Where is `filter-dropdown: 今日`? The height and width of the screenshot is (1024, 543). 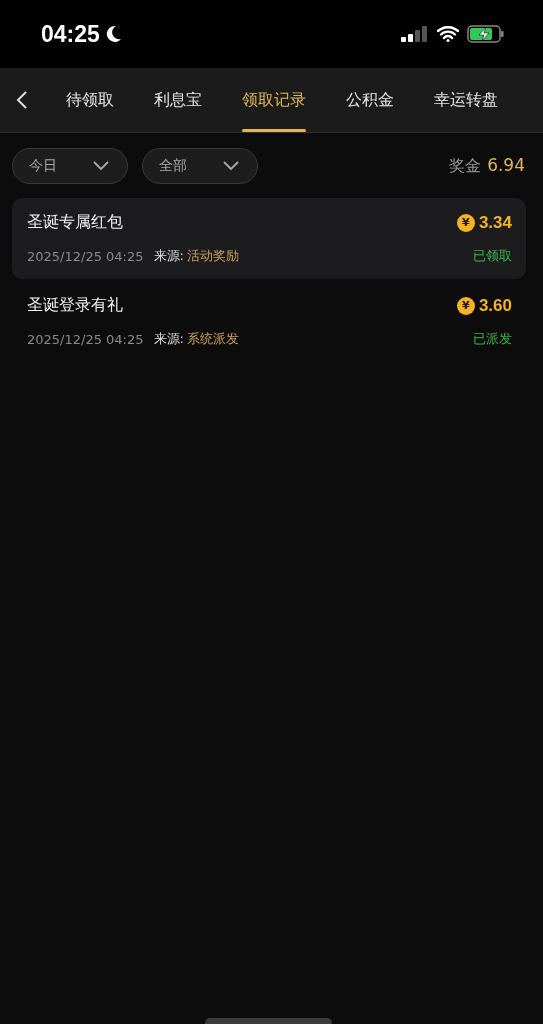
filter-dropdown: 今日 is located at coordinates (70, 166).